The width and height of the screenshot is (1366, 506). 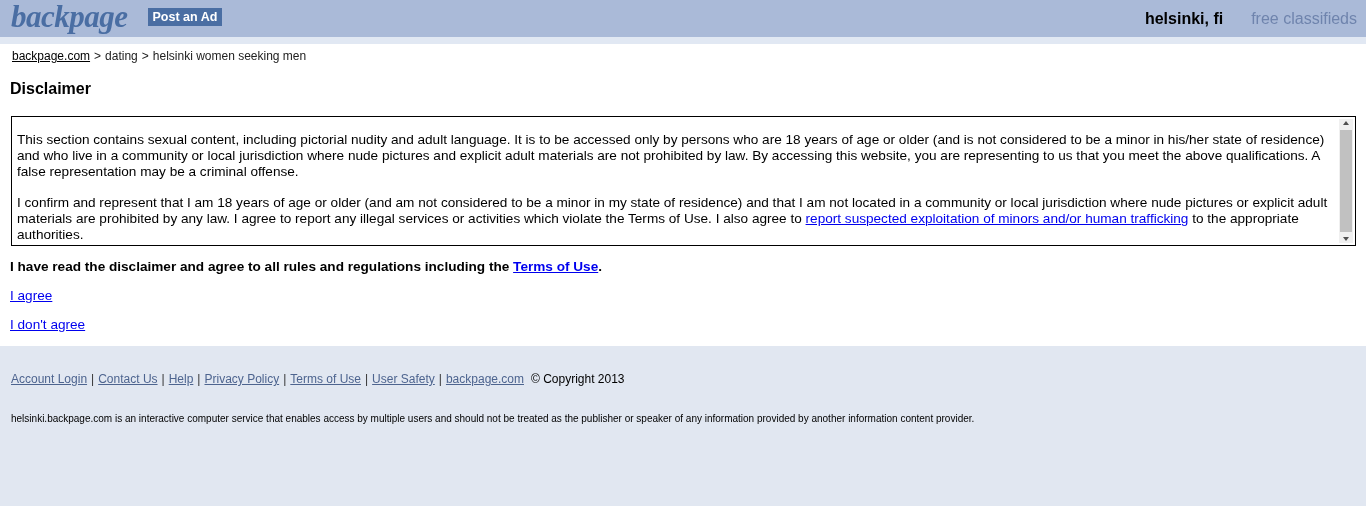 I want to click on site-logo: backpage, so click(x=69, y=16).